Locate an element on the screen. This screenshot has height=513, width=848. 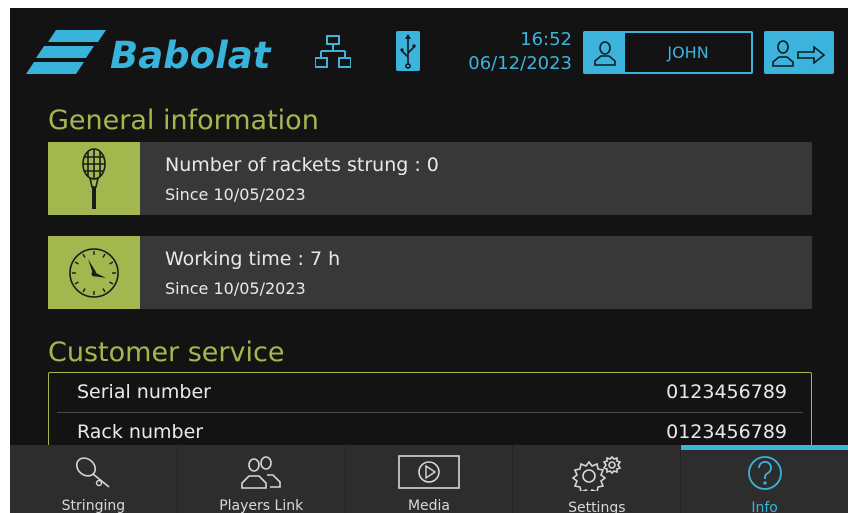
players-icon is located at coordinates (261, 472).